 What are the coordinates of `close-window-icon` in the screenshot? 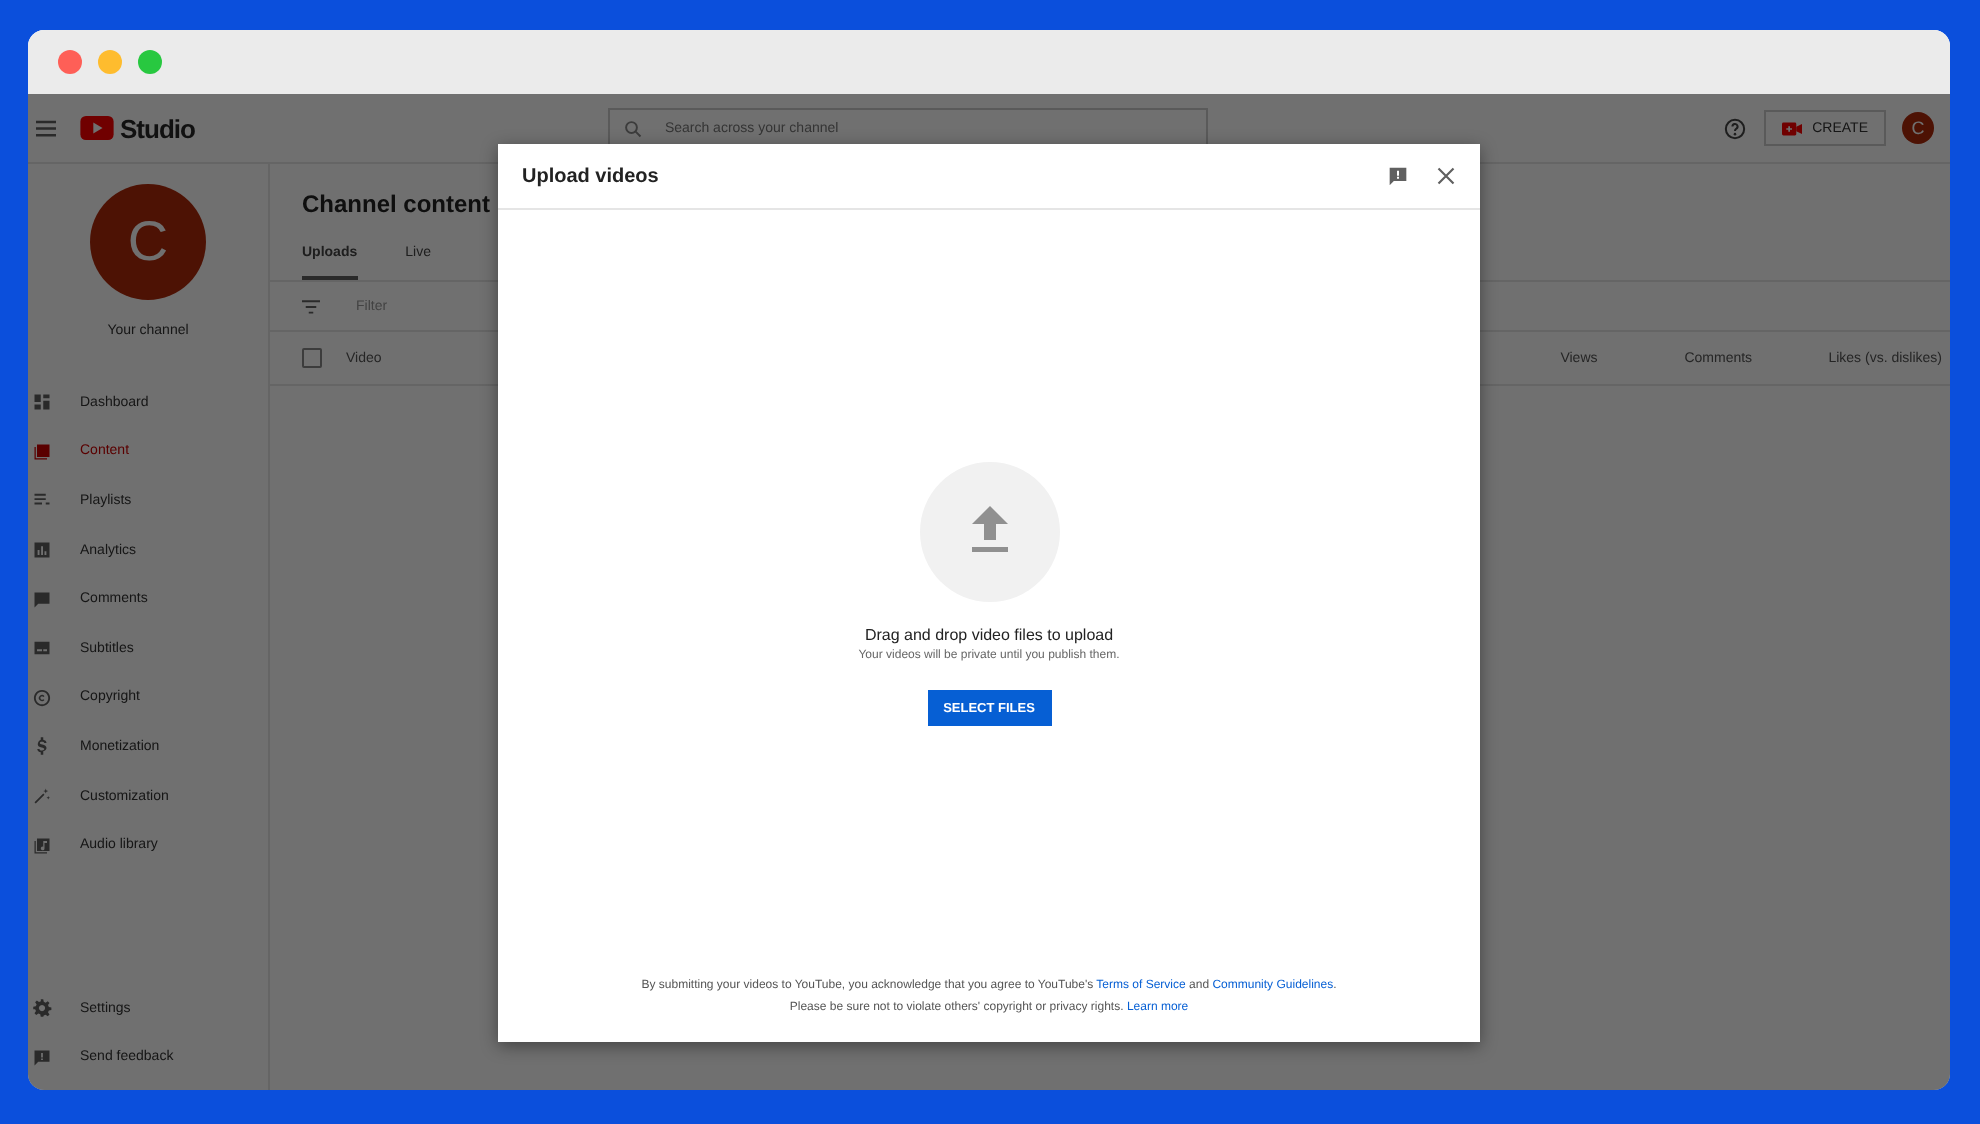 It's located at (70, 62).